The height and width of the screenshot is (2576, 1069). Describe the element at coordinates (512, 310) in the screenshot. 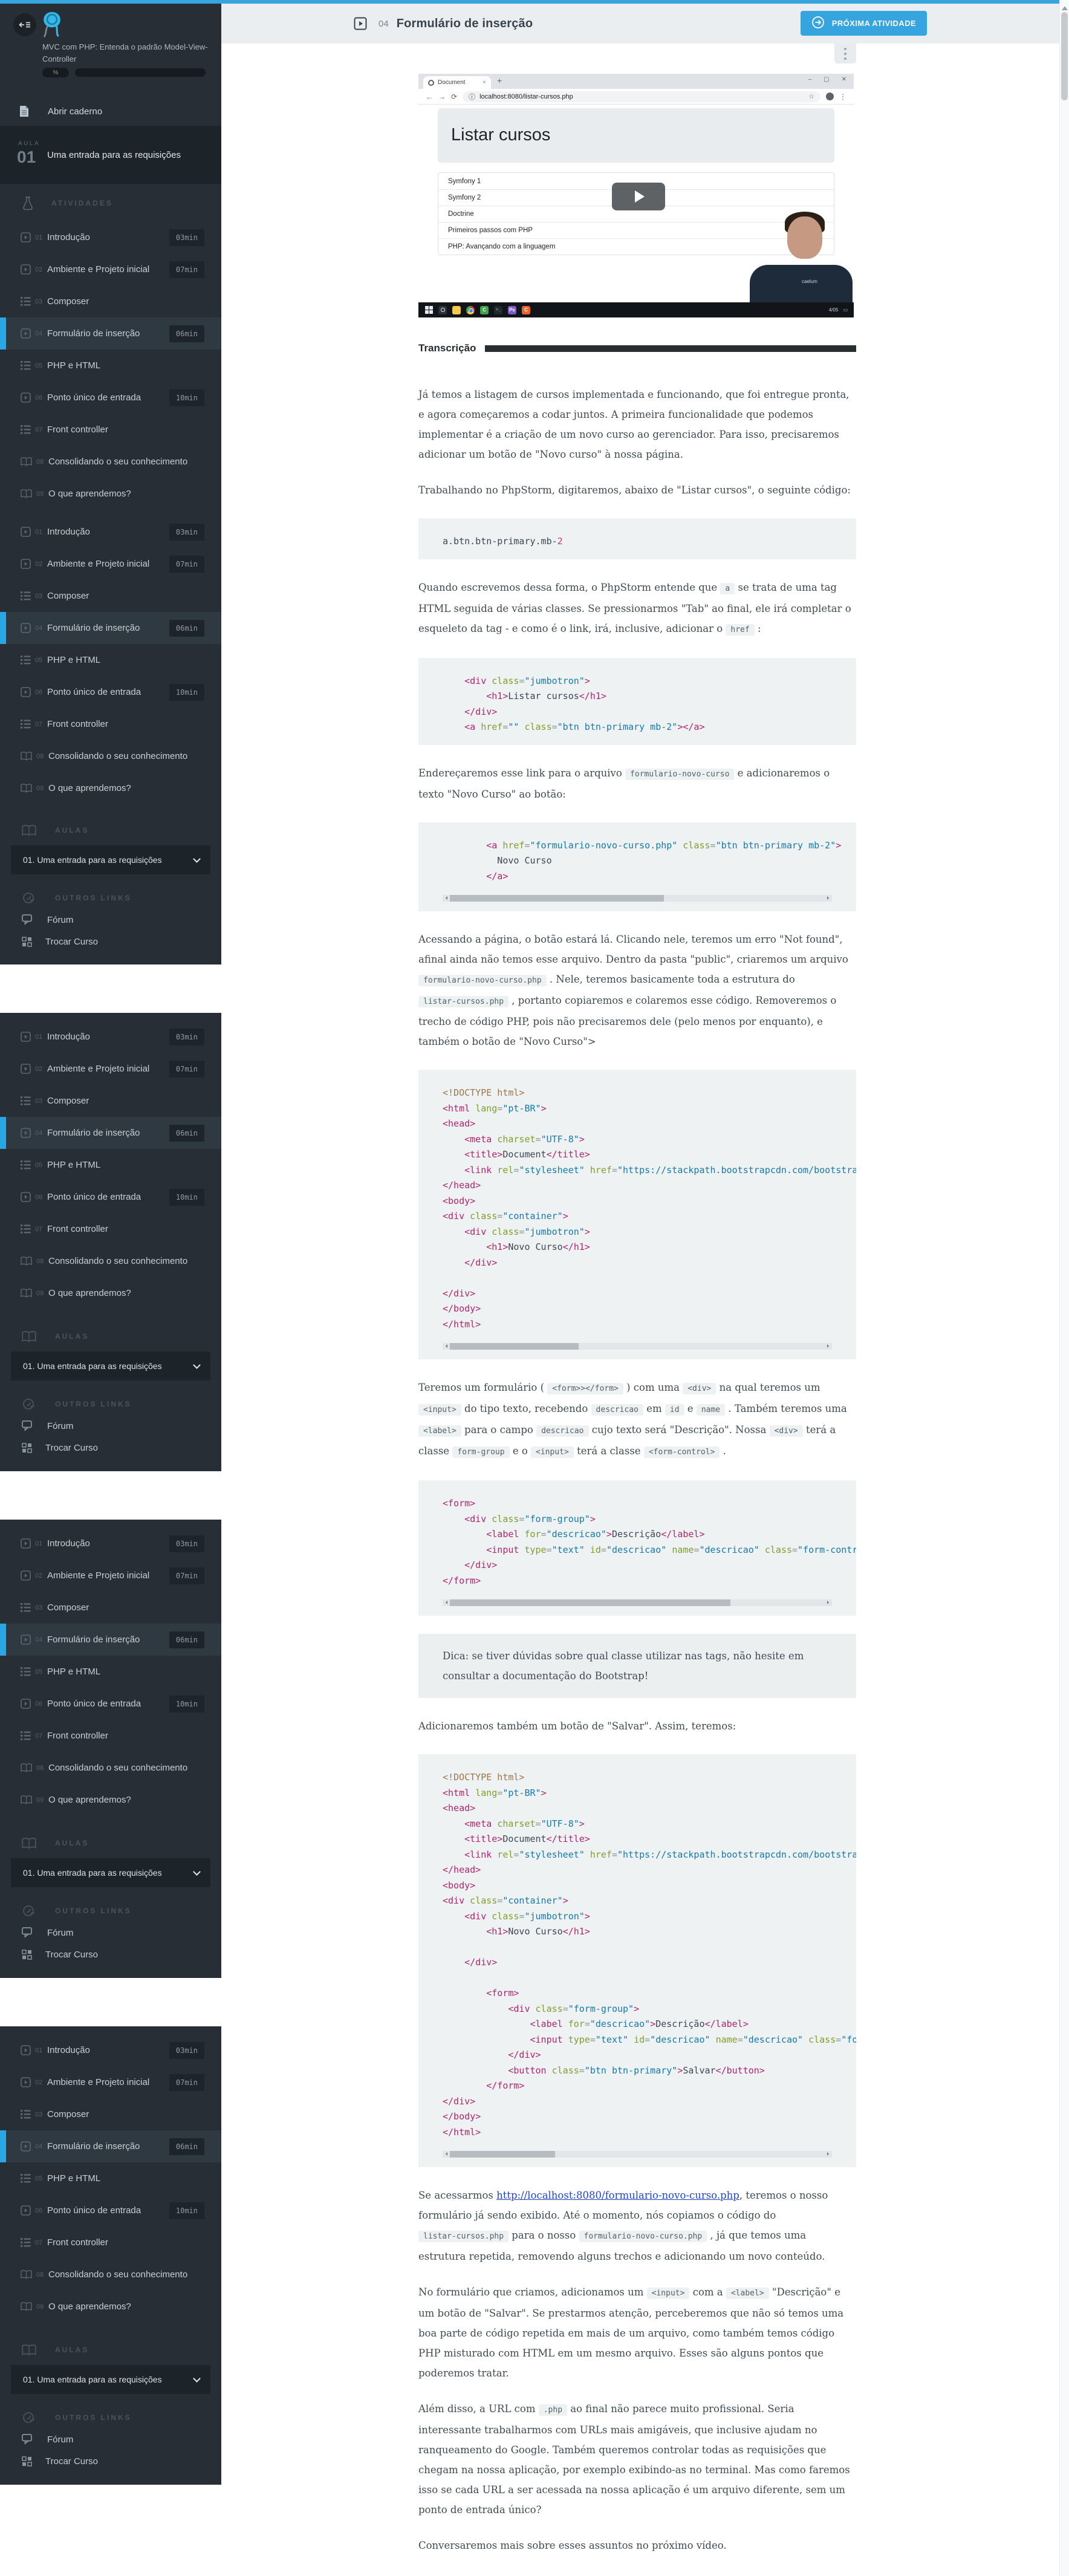

I see `app-purple-icon: Ps` at that location.